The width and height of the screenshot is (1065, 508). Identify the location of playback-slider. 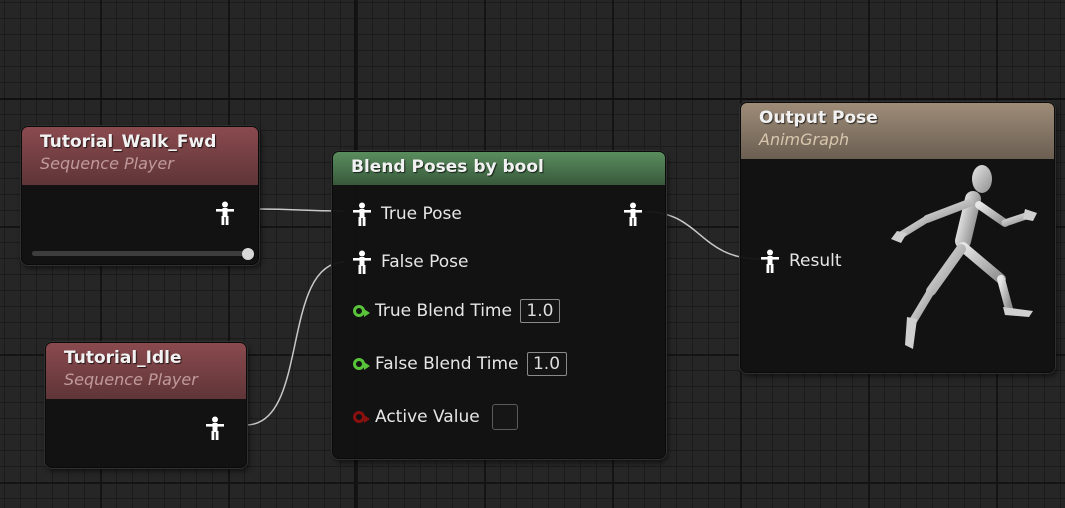
(140, 253).